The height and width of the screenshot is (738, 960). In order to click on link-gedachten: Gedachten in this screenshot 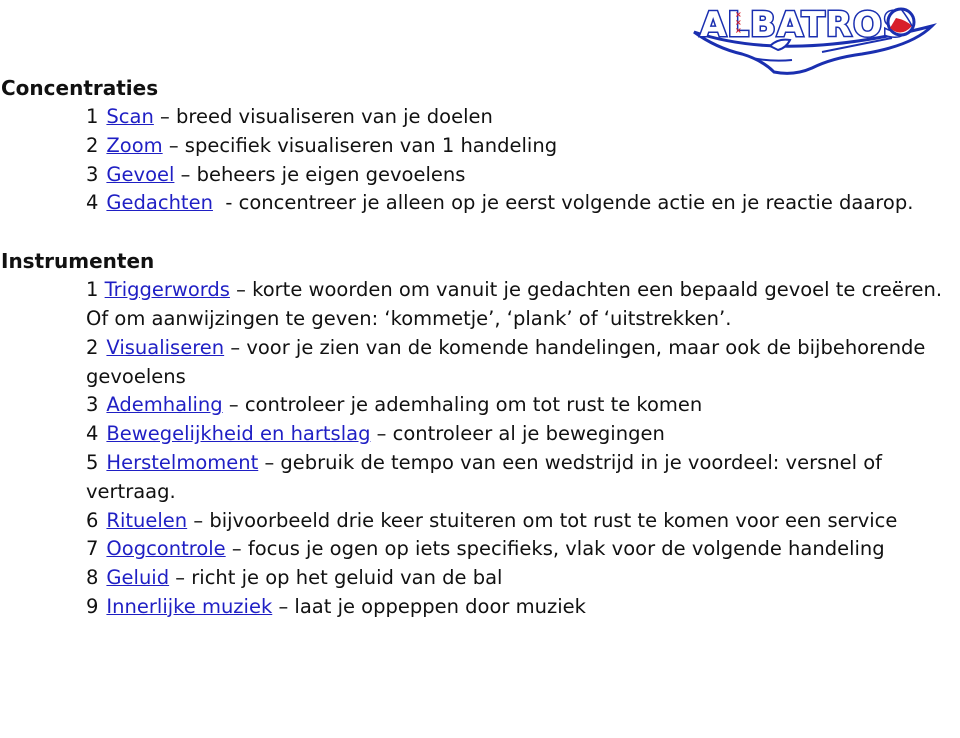, I will do `click(159, 202)`.